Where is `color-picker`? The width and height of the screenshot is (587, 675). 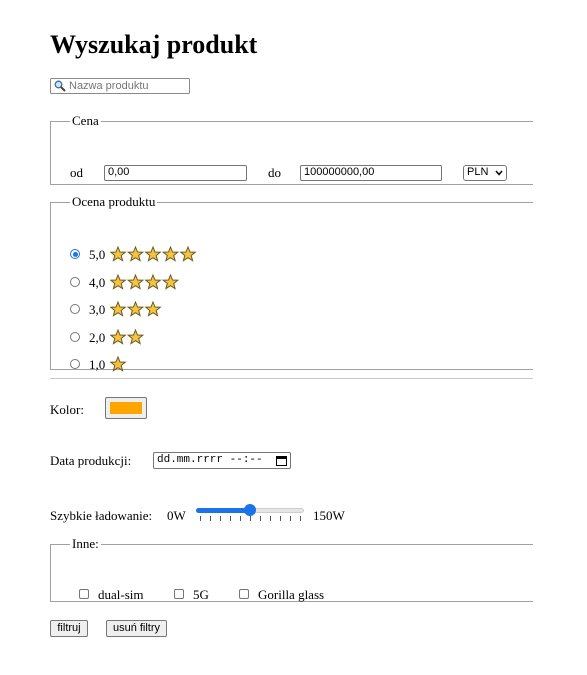
color-picker is located at coordinates (126, 408).